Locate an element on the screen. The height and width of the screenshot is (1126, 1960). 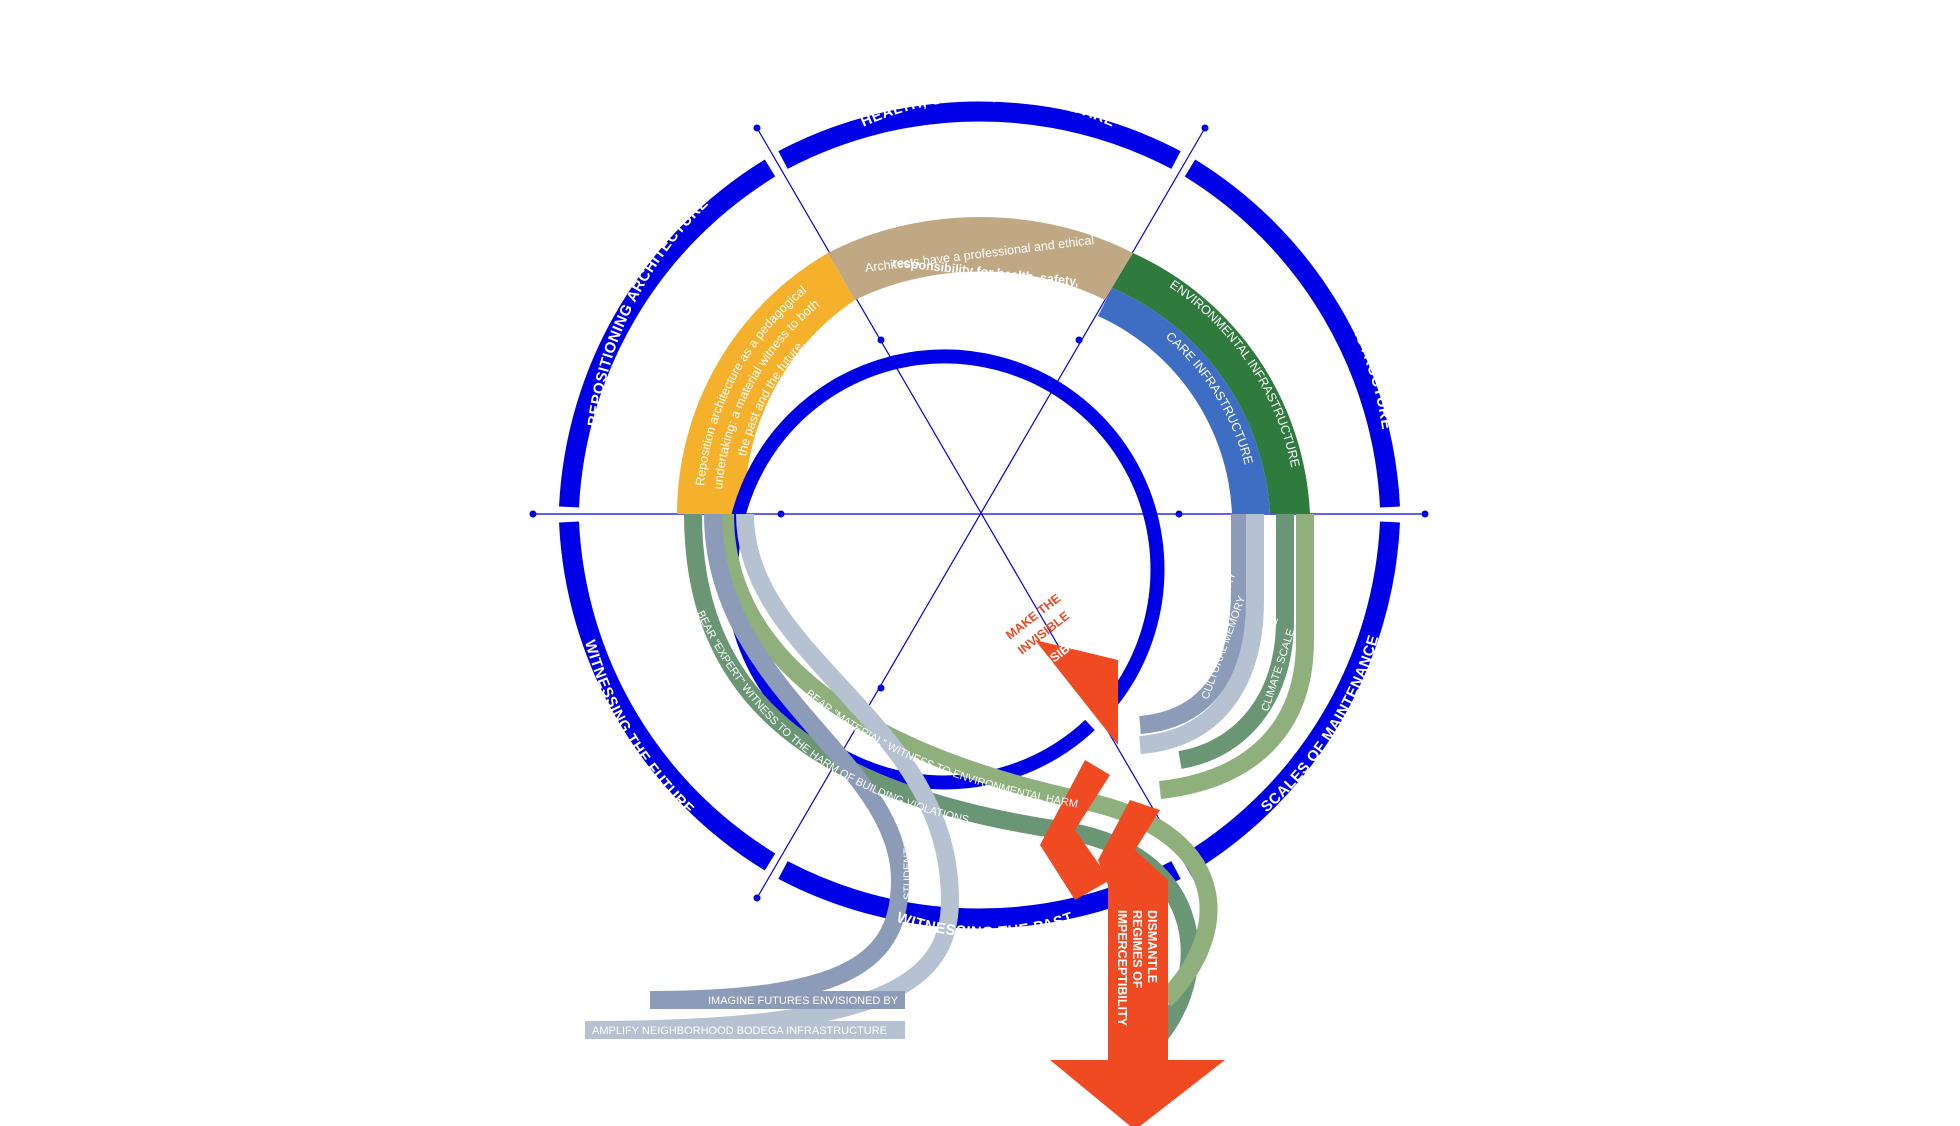
strand-slate is located at coordinates (779, 761).